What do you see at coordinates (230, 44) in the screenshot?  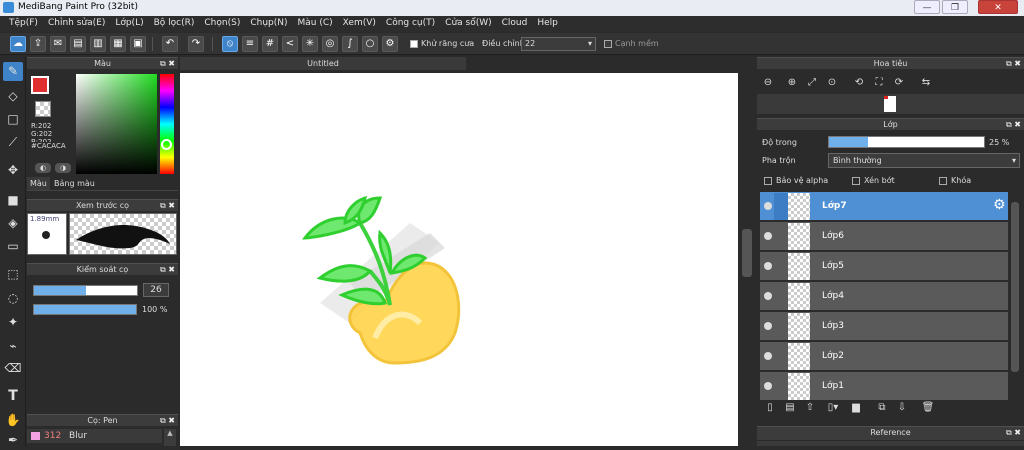 I see `snap-off-icon: ⦸` at bounding box center [230, 44].